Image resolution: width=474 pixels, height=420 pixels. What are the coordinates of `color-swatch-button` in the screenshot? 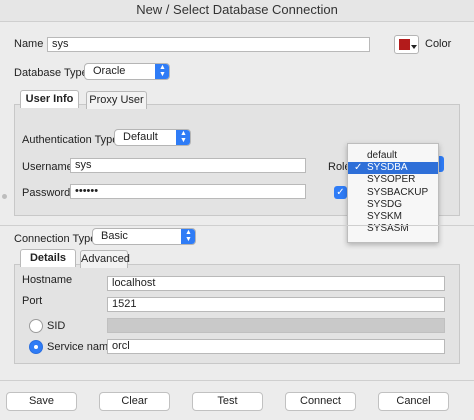 It's located at (406, 44).